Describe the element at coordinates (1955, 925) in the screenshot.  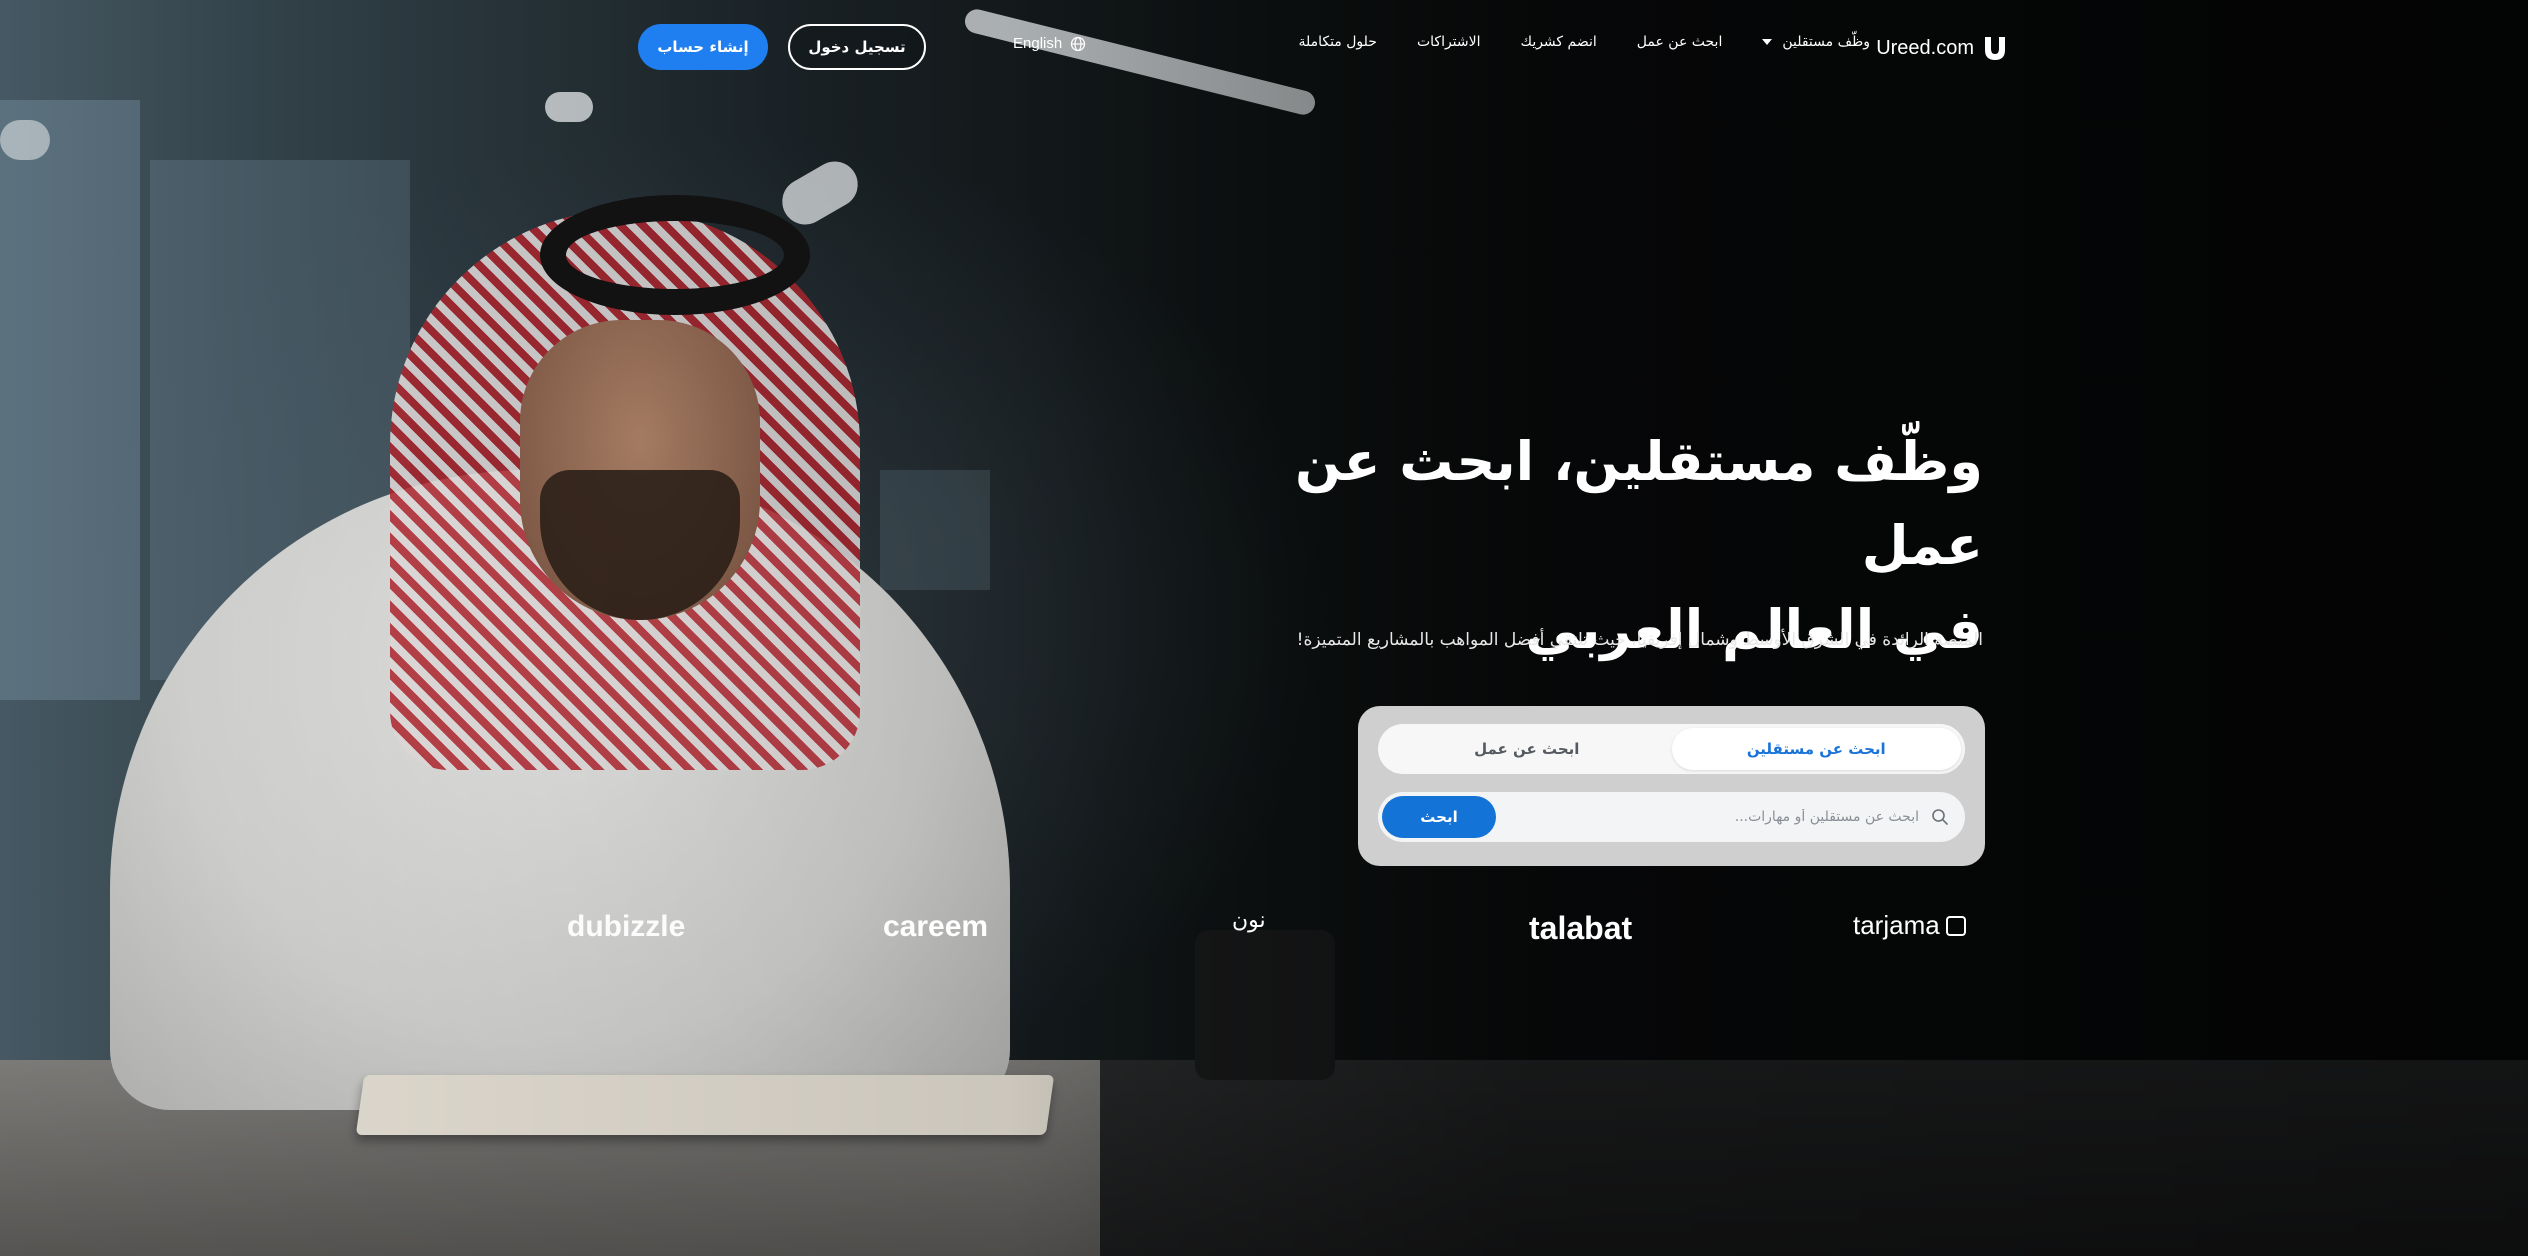
I see `tarjama-mark-icon` at that location.